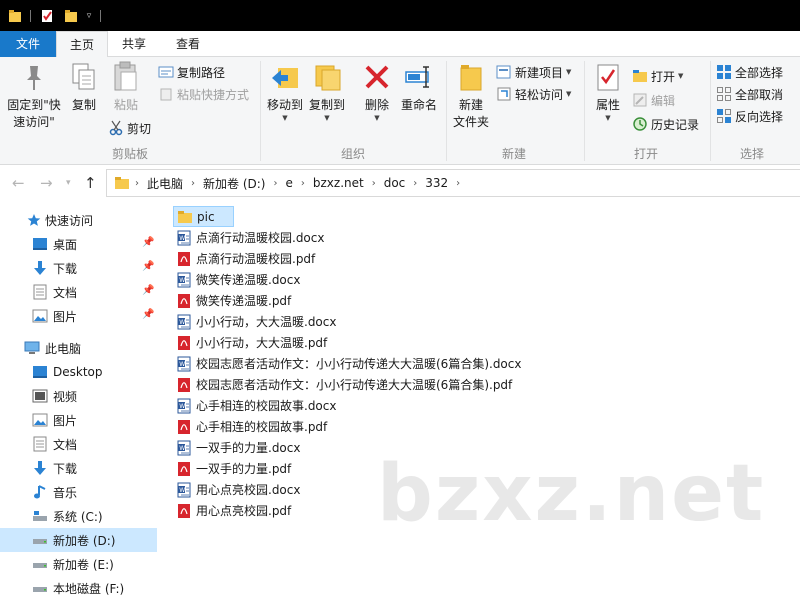 This screenshot has height=600, width=800. What do you see at coordinates (436, 183) in the screenshot?
I see `breadcrumb-332: 332` at bounding box center [436, 183].